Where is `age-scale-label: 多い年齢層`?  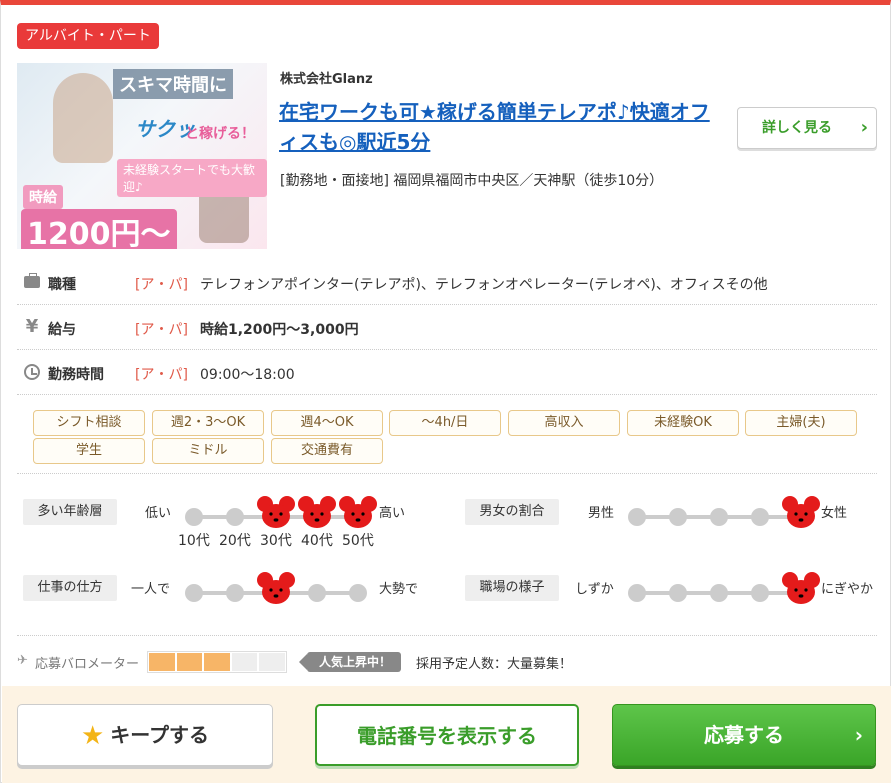 age-scale-label: 多い年齢層 is located at coordinates (70, 512).